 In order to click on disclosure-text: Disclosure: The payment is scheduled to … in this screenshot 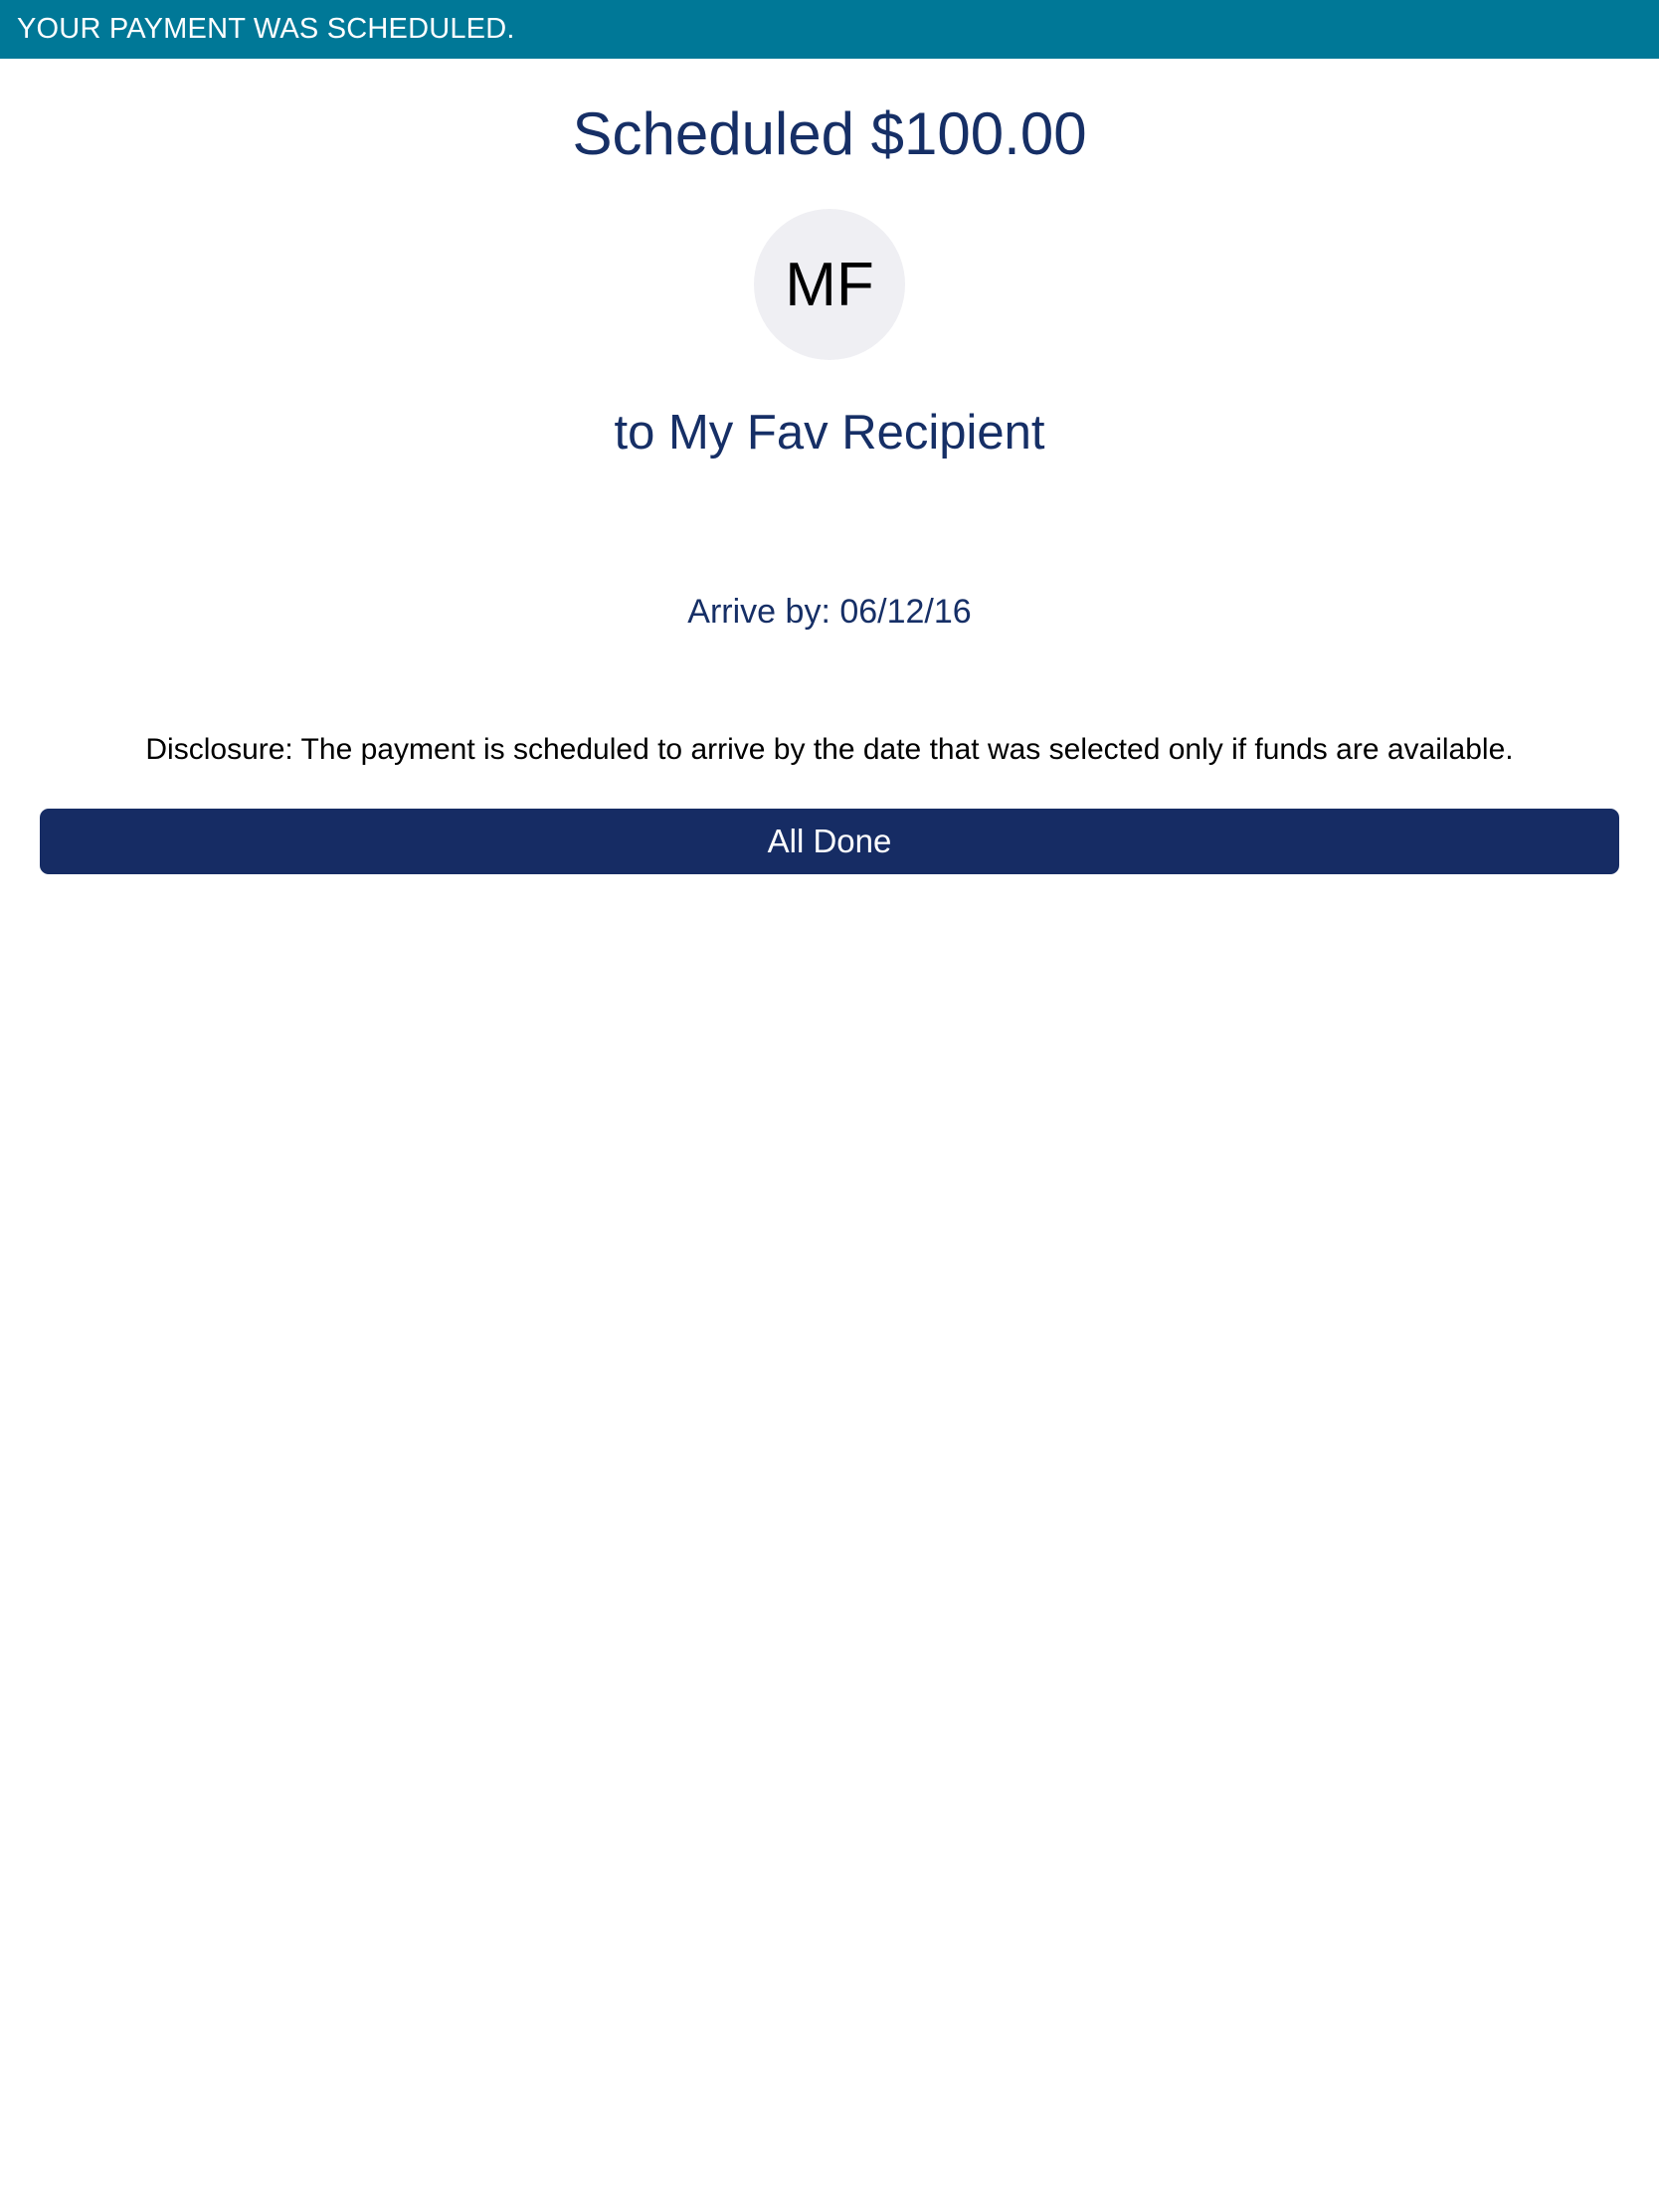, I will do `click(829, 749)`.